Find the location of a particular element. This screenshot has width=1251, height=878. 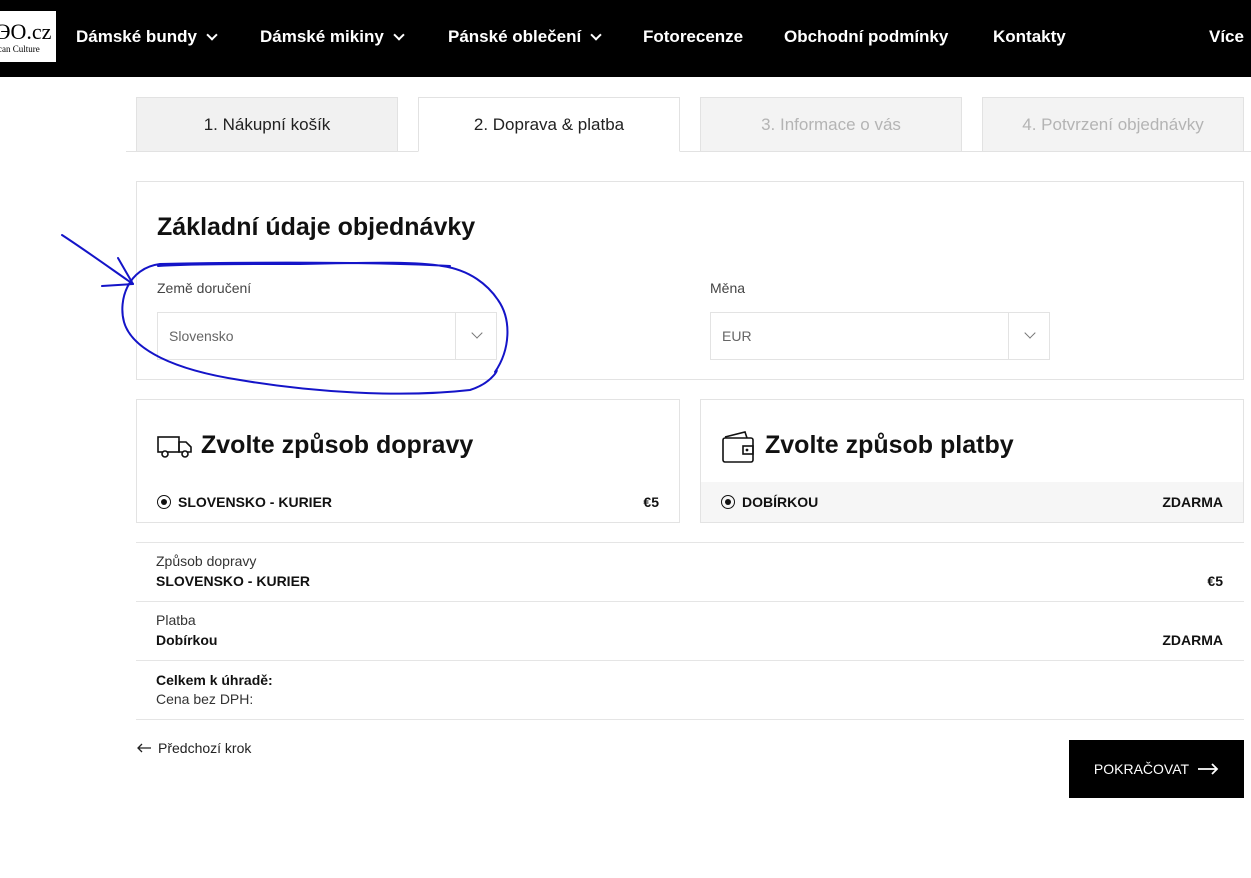

nav-item-panske-obleceni: Pánské oblečení is located at coordinates (525, 37).